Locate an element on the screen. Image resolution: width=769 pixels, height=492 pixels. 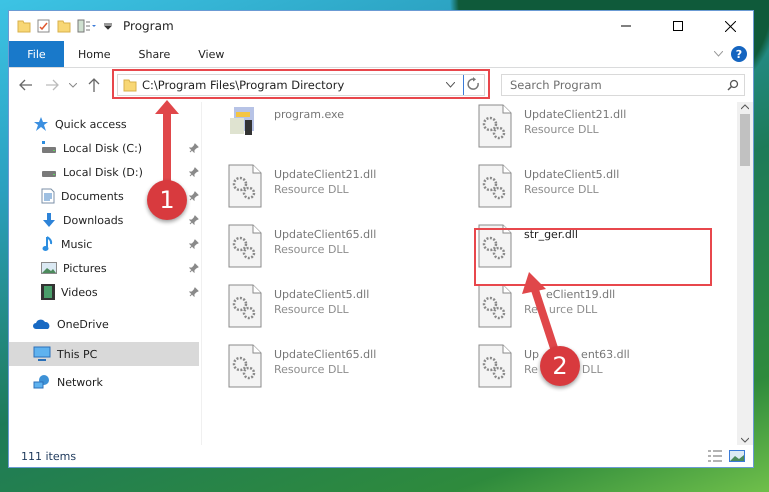
sidebar-label: This PC is located at coordinates (77, 354).